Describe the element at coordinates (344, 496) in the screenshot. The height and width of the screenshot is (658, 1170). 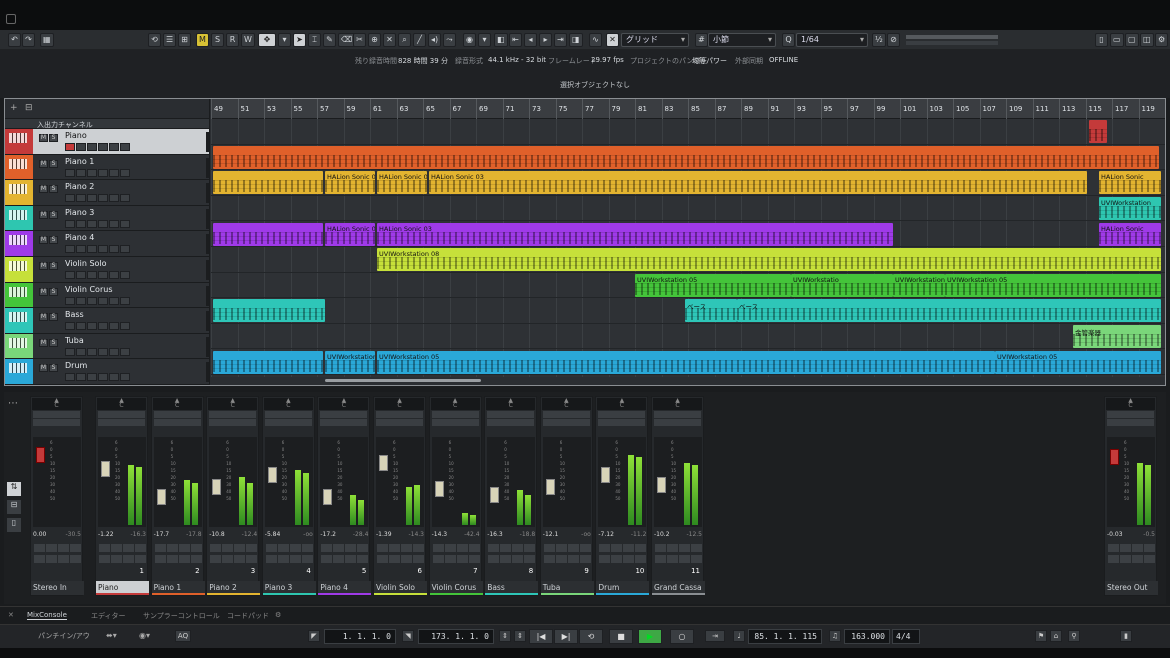
I see `channel-strip: ▲ C 6 0 5 10 15 20 30 40 50 -17.2 -28.4 5 Piano 4` at that location.